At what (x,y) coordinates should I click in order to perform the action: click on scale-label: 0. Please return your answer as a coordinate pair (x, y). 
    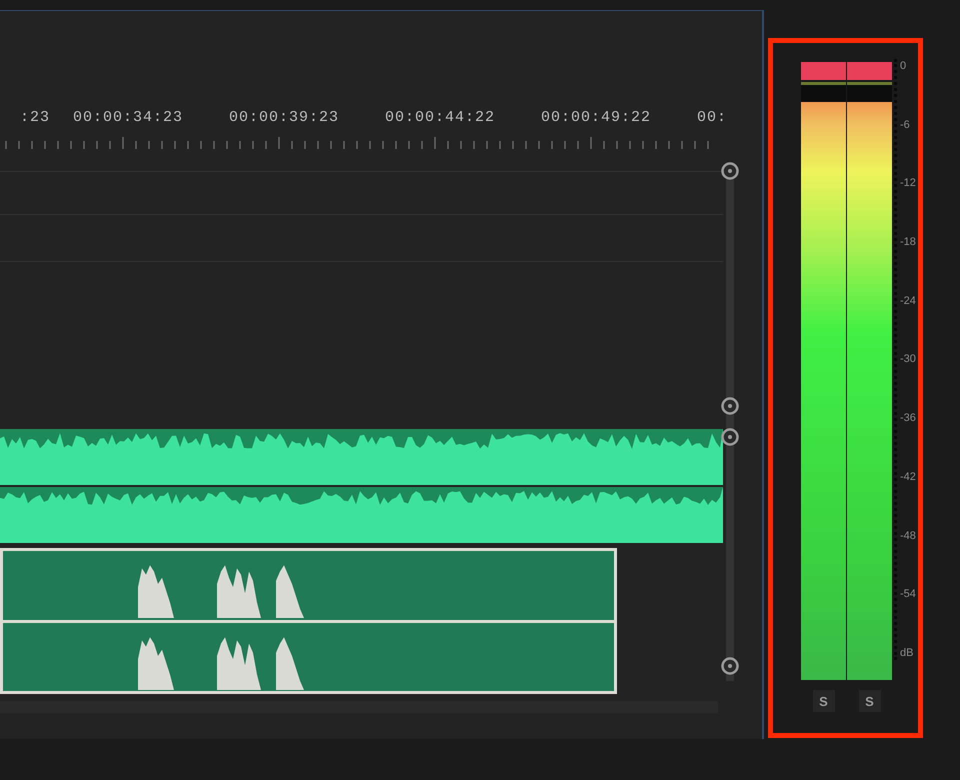
    Looking at the image, I should click on (904, 66).